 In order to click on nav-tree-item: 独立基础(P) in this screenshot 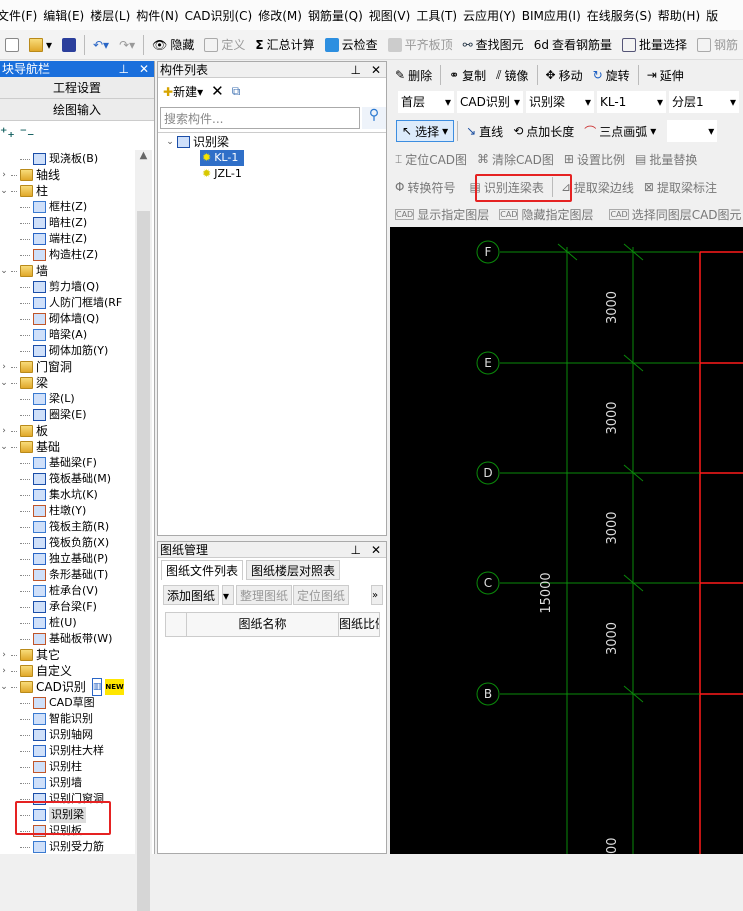, I will do `click(64, 559)`.